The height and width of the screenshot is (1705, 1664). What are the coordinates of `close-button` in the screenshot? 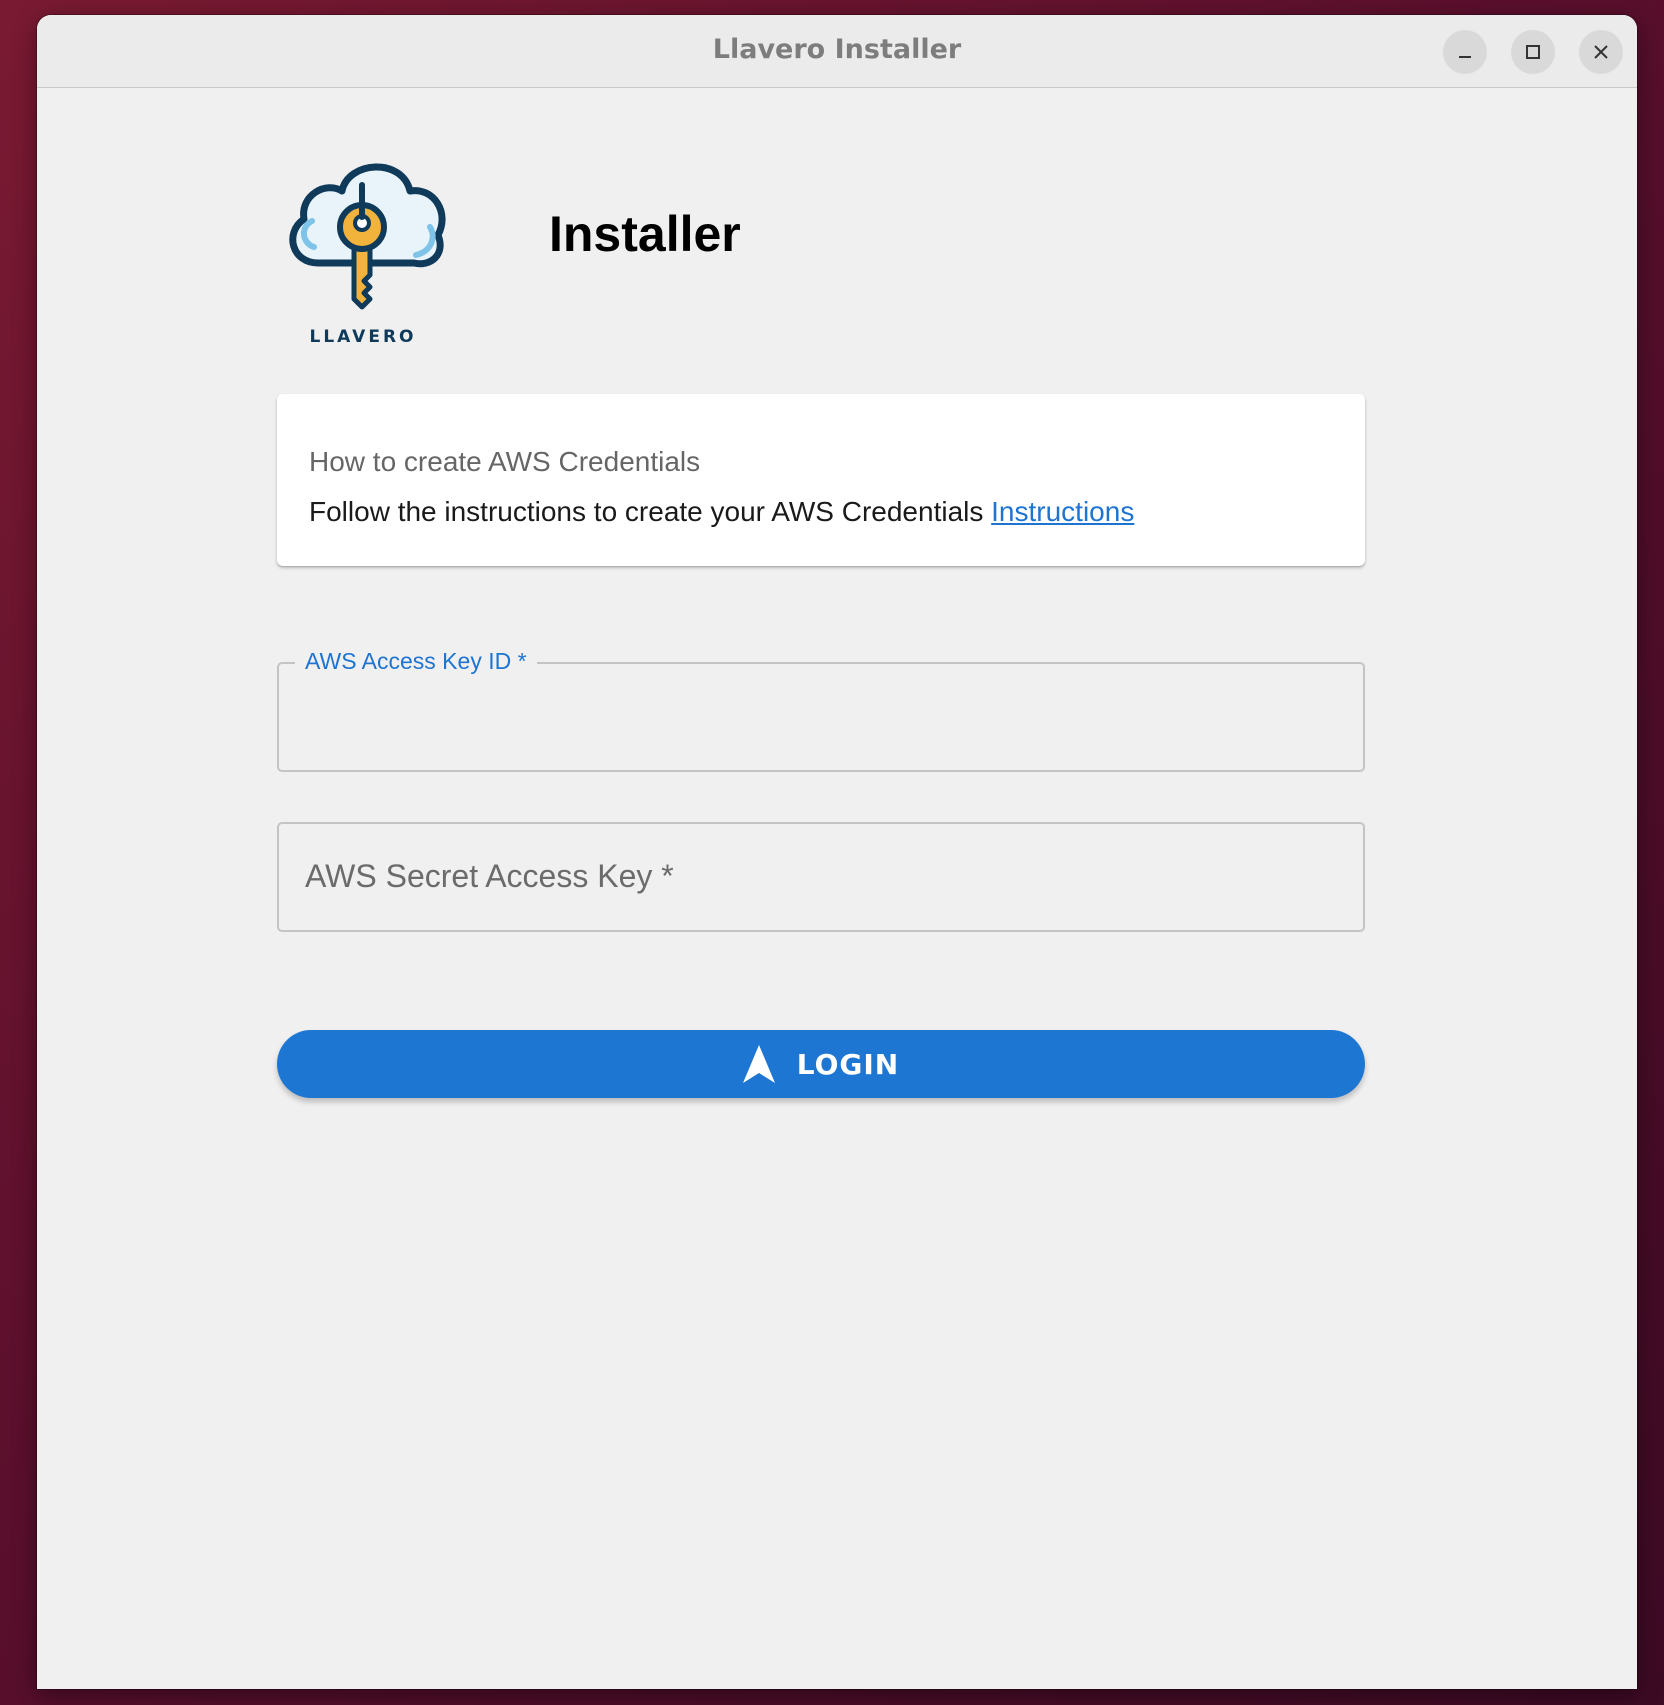 It's located at (1601, 52).